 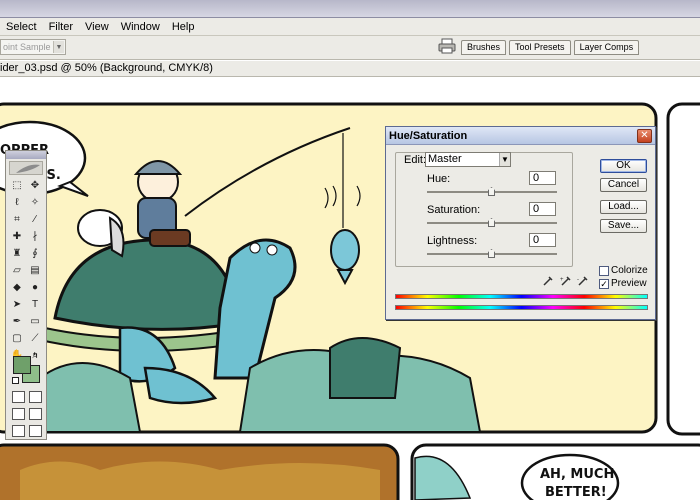 What do you see at coordinates (17, 185) in the screenshot?
I see `marquee-tool-icon: ⬚` at bounding box center [17, 185].